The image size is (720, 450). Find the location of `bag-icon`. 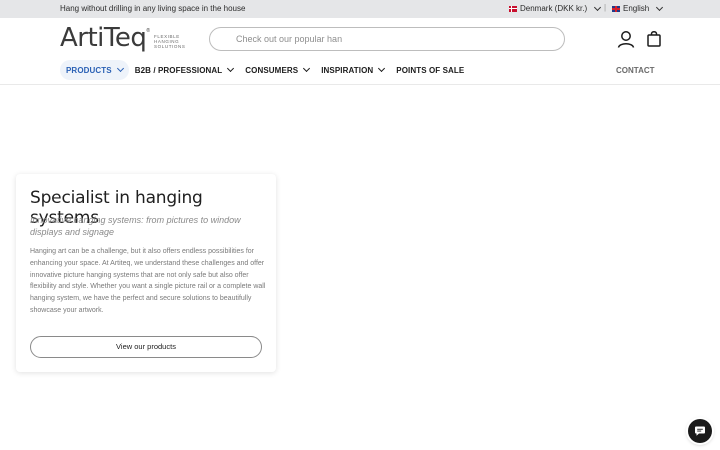

bag-icon is located at coordinates (654, 38).